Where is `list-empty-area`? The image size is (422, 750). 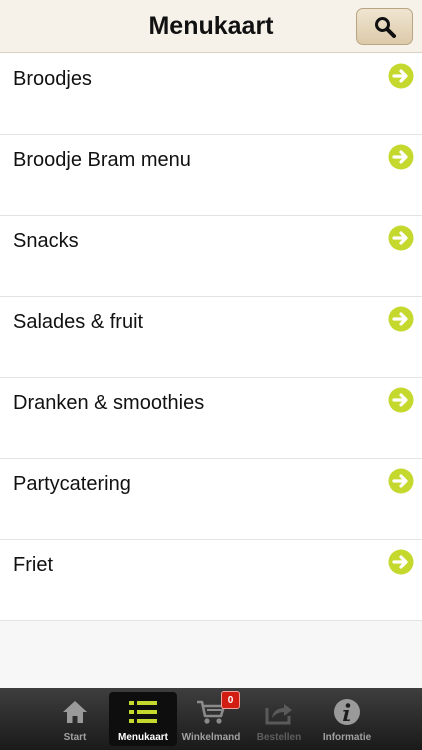 list-empty-area is located at coordinates (211, 654).